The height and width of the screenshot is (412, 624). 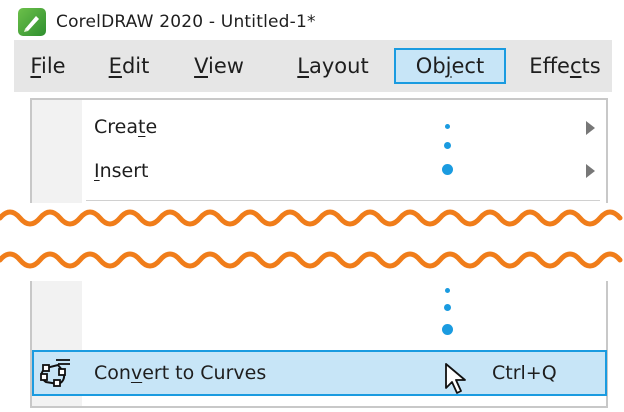 I want to click on menu-bar: File Edit View Layout Object Effects, so click(x=313, y=66).